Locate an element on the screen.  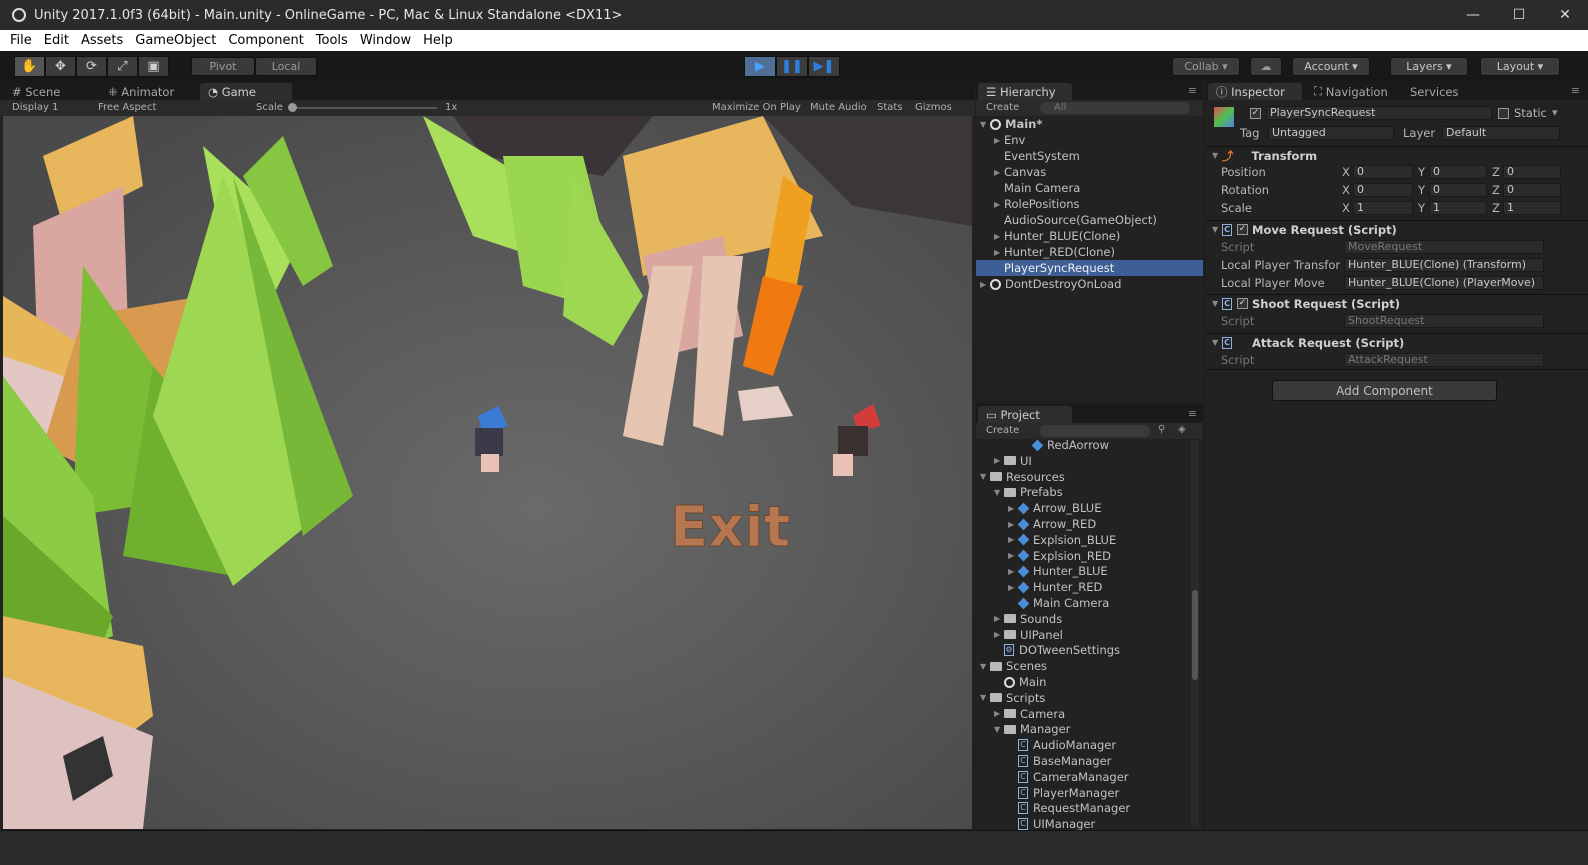
pause-button: ❚❚ is located at coordinates (792, 66).